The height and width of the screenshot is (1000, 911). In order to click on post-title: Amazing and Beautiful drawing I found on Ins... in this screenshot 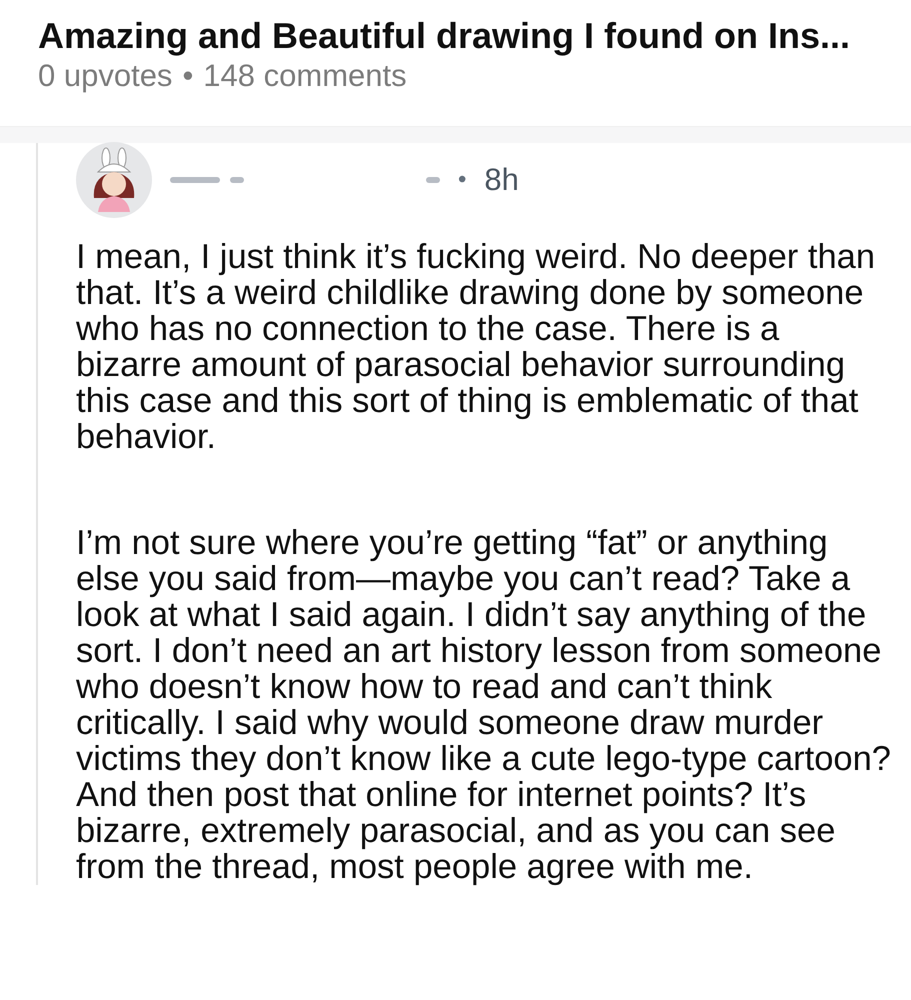, I will do `click(444, 36)`.